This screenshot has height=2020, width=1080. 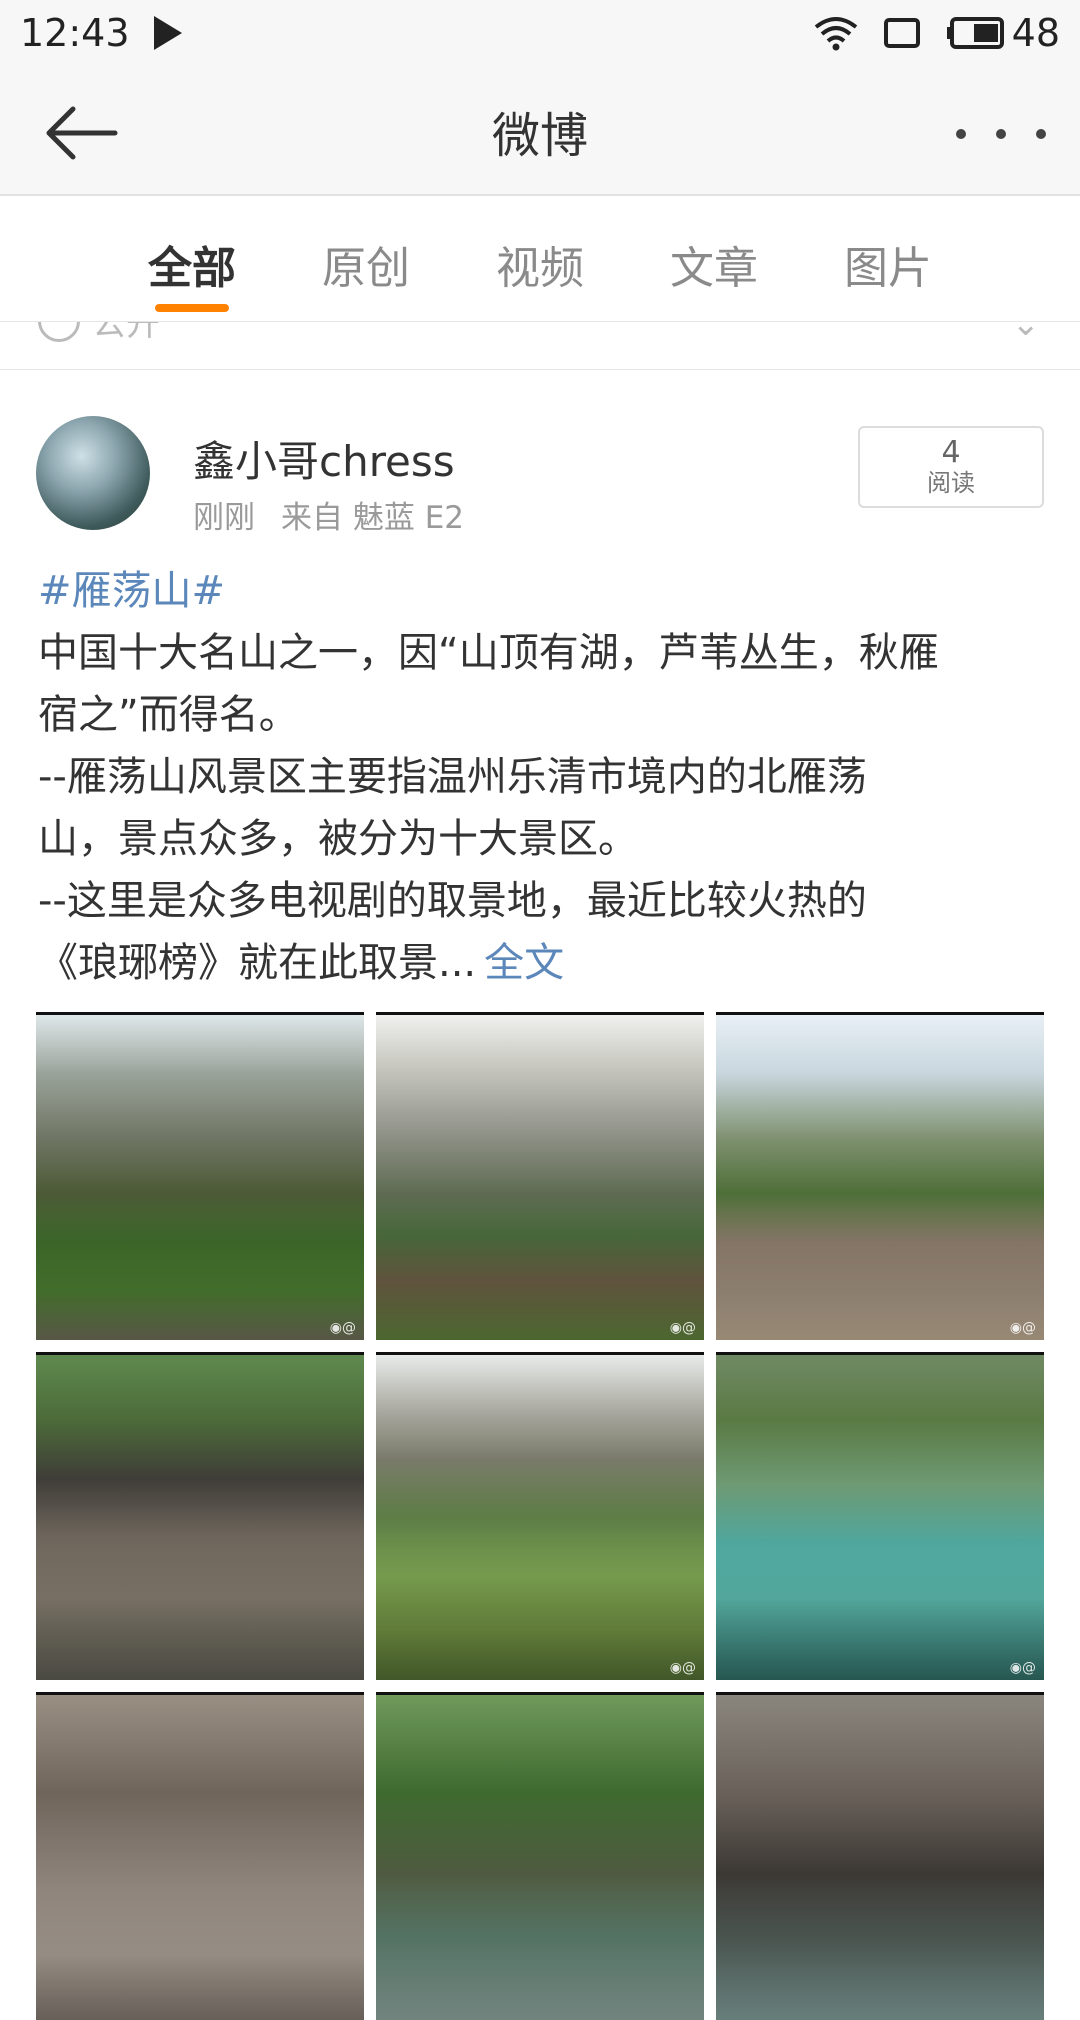 I want to click on tab-images: 图片, so click(x=888, y=264).